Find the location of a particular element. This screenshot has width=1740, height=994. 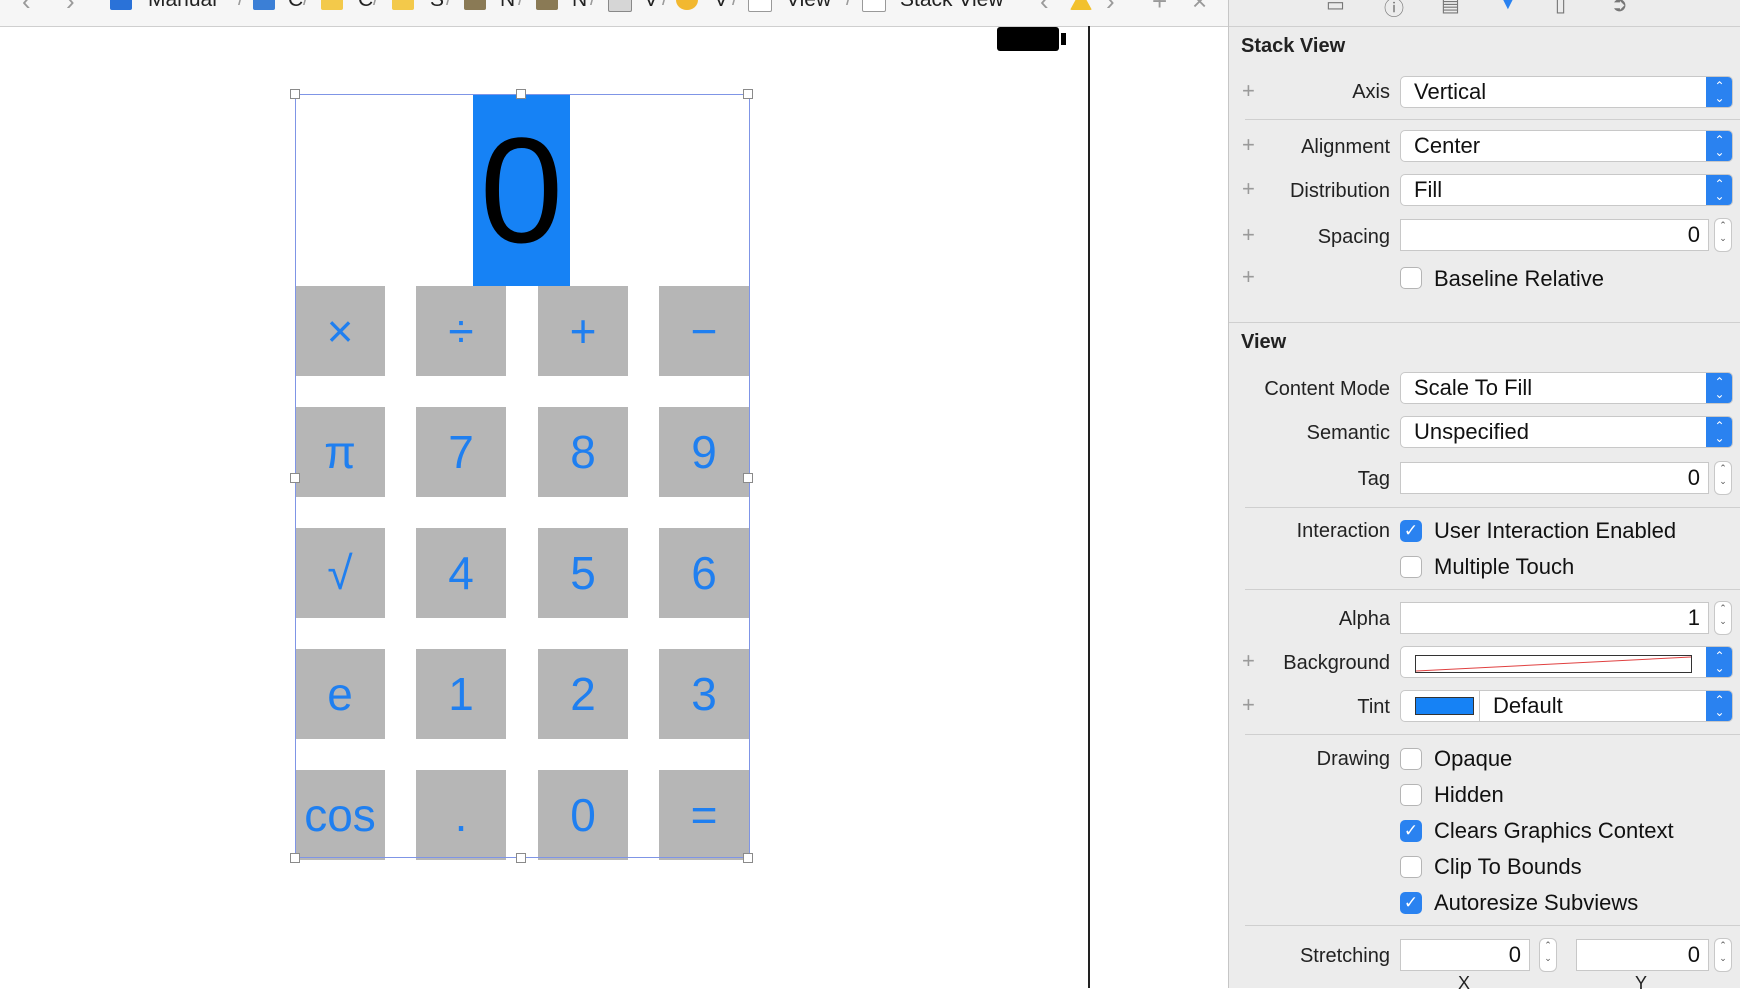

key-minus: − is located at coordinates (704, 331).